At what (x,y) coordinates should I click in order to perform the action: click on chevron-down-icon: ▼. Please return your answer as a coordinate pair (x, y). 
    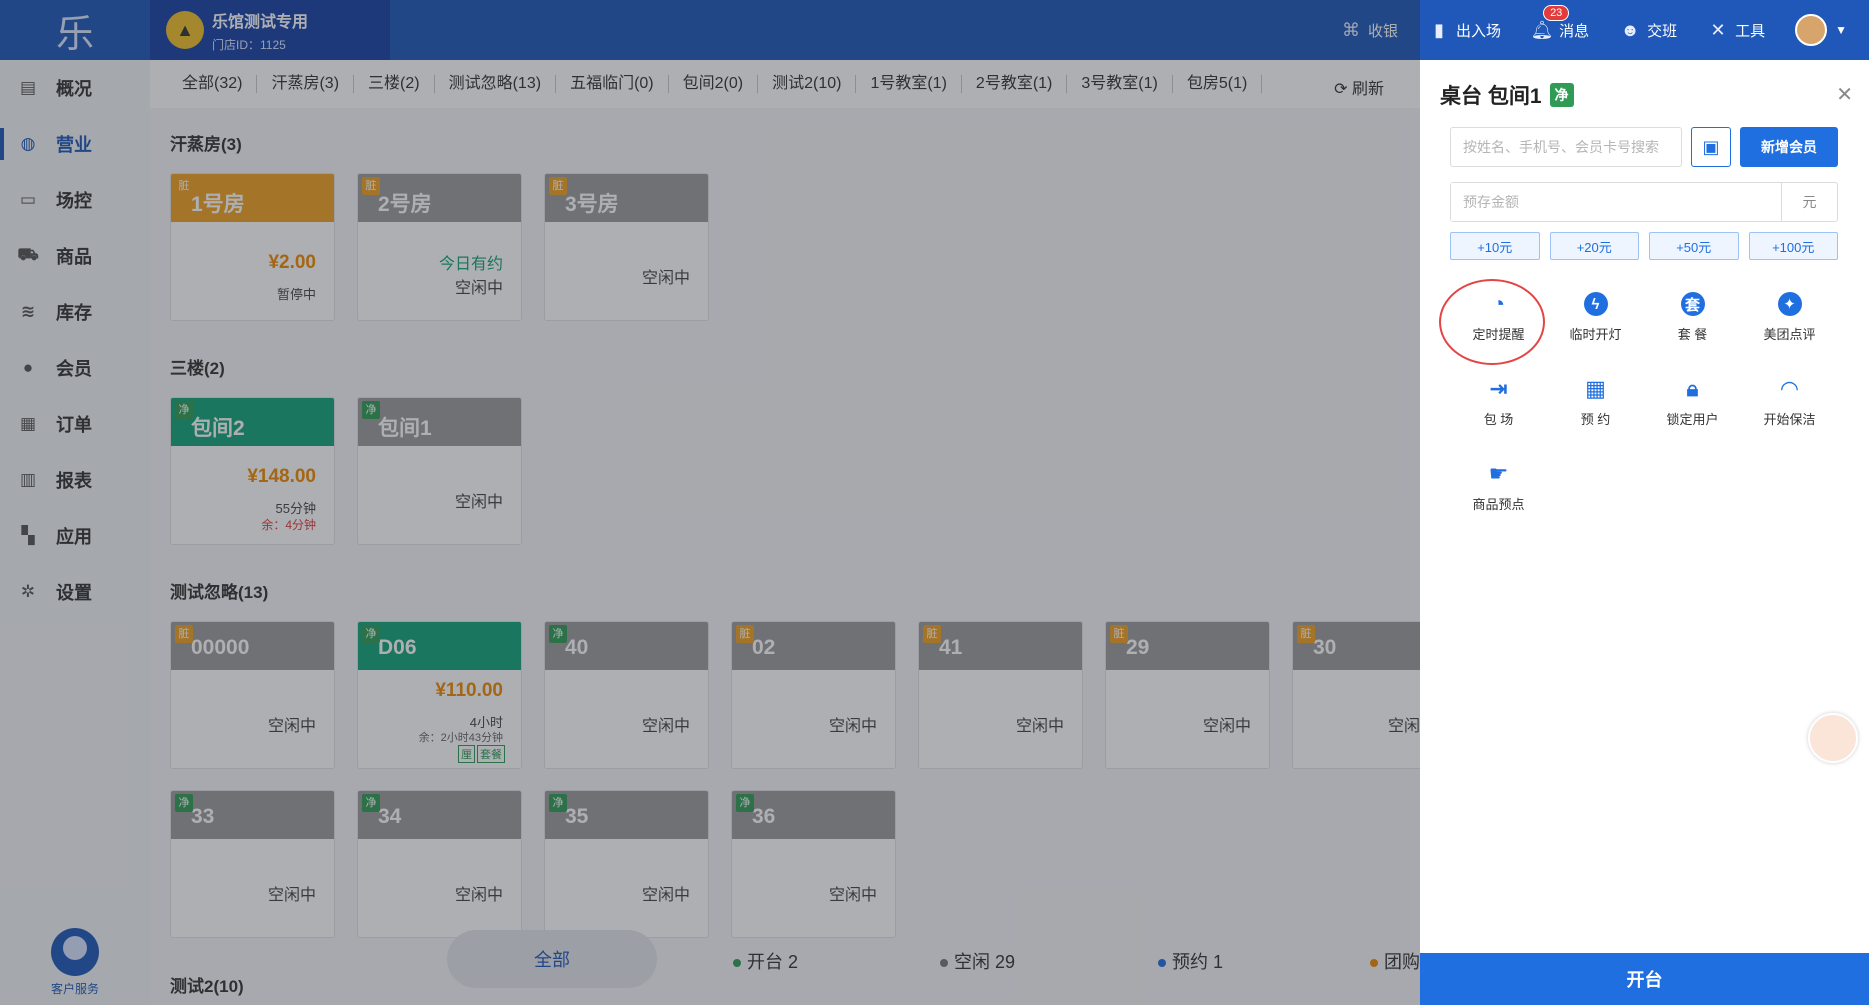
    Looking at the image, I should click on (1841, 30).